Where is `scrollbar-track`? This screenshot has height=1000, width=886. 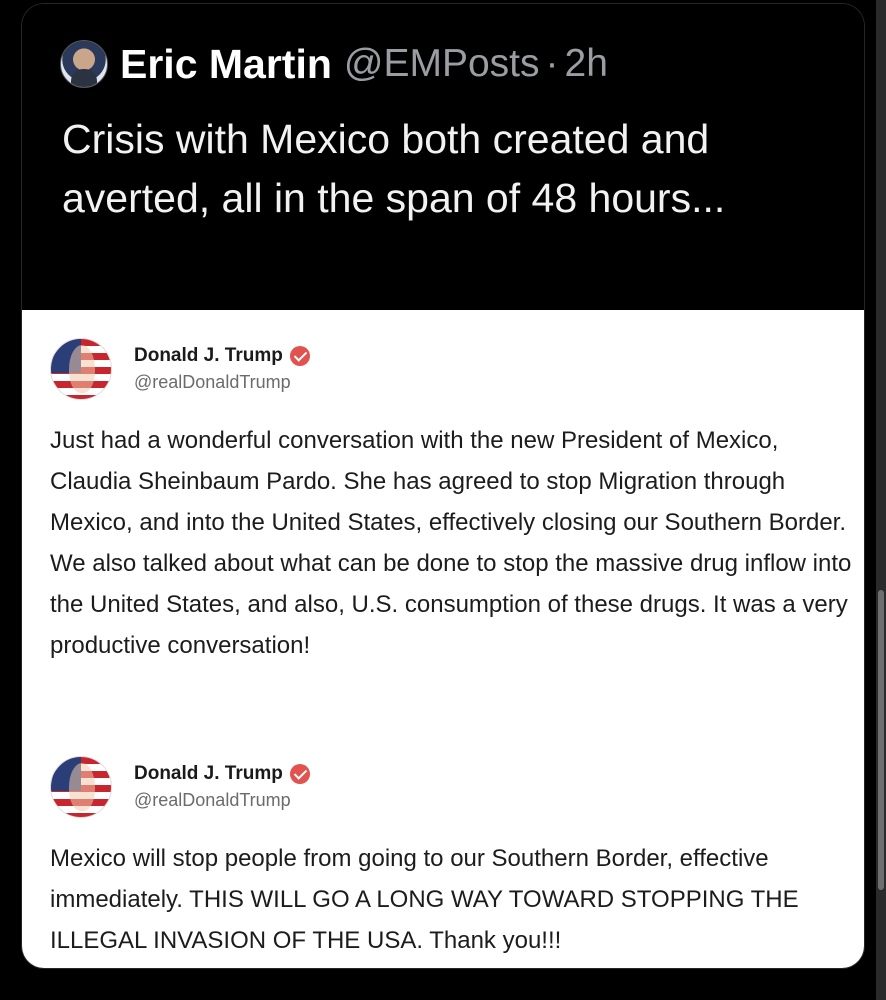 scrollbar-track is located at coordinates (881, 500).